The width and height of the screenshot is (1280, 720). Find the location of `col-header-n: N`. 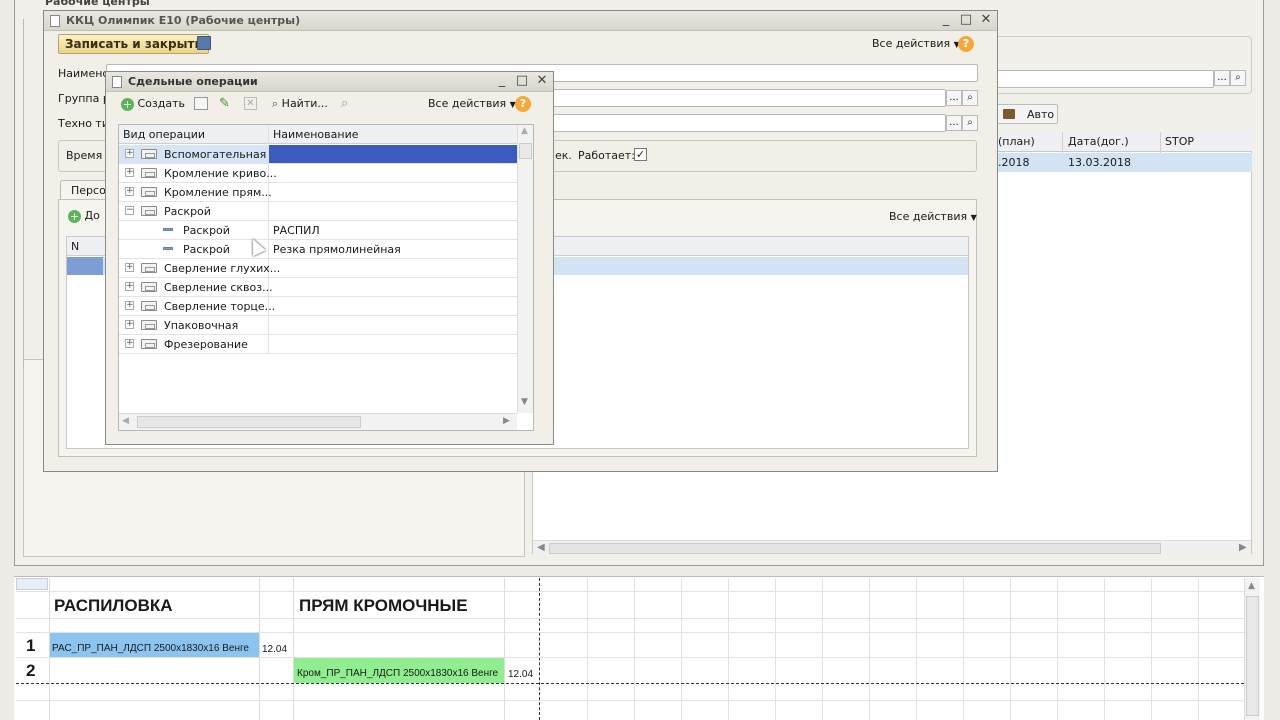

col-header-n: N is located at coordinates (75, 246).